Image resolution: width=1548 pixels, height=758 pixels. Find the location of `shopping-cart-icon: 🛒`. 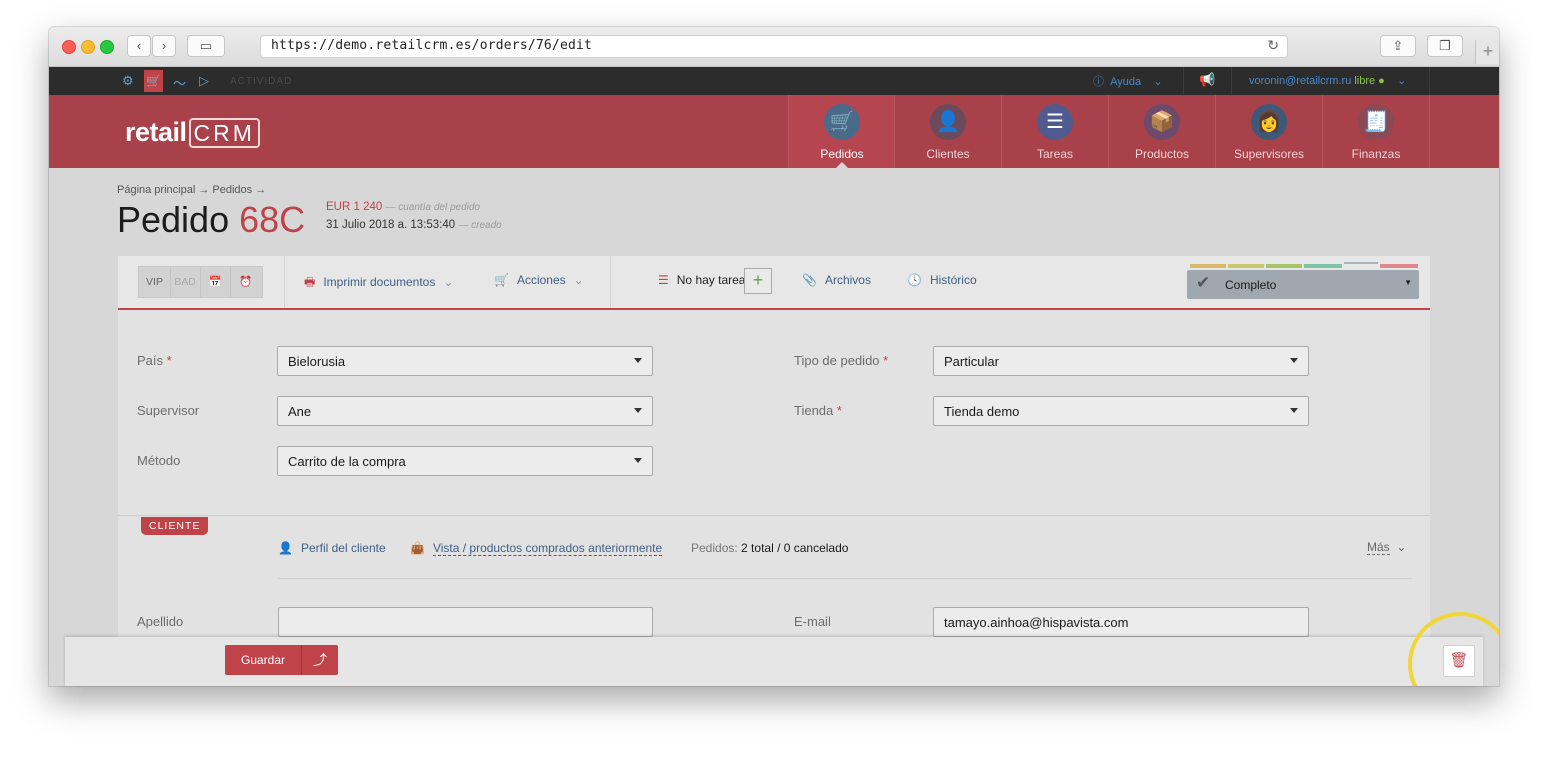

shopping-cart-icon: 🛒 is located at coordinates (842, 122).